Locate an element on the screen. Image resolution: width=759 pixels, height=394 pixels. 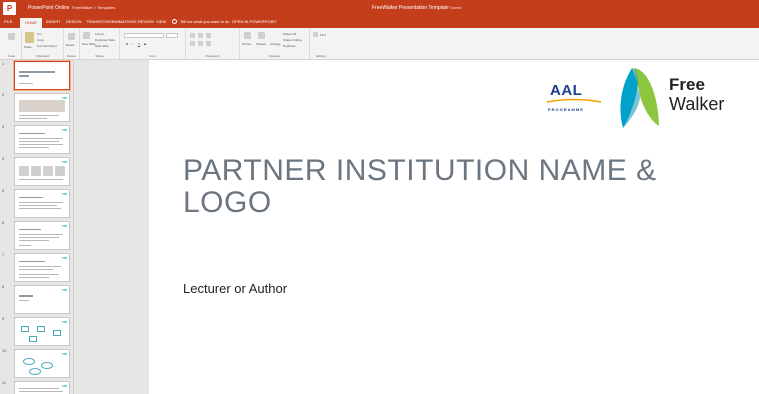
slide-thumbnail-10: FW is located at coordinates (42, 363).